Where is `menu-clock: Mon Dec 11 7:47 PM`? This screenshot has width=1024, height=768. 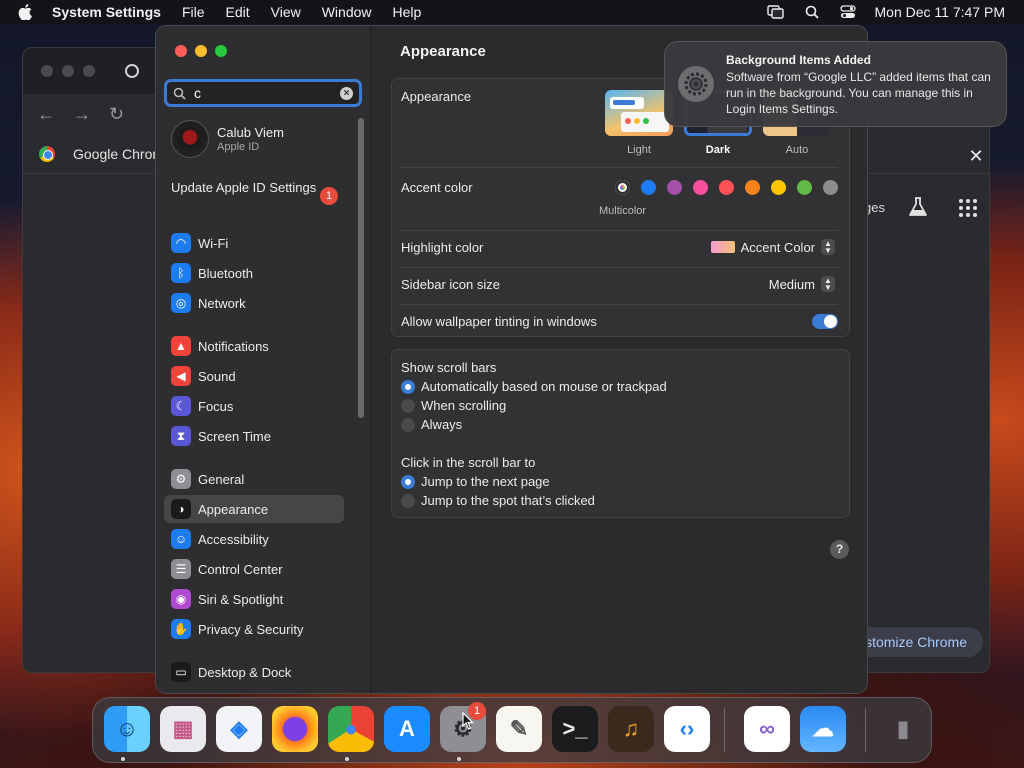
menu-clock: Mon Dec 11 7:47 PM is located at coordinates (940, 12).